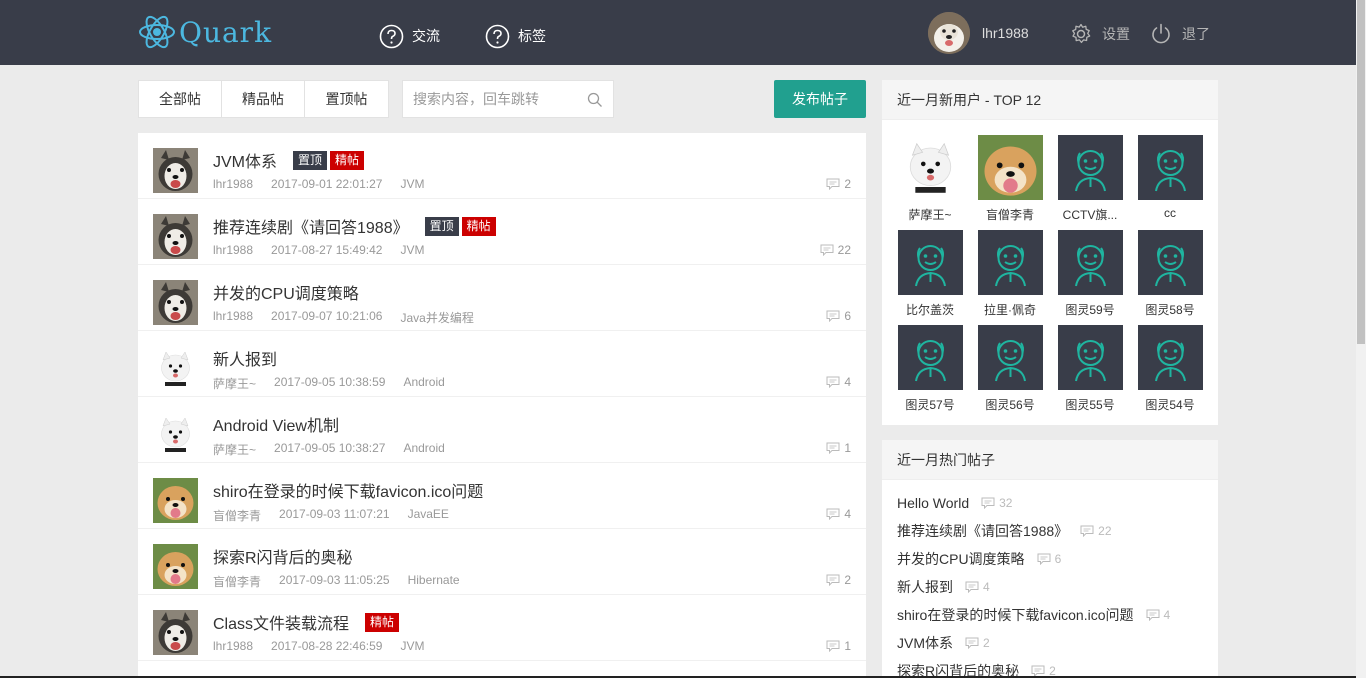 Image resolution: width=1366 pixels, height=678 pixels. Describe the element at coordinates (436, 317) in the screenshot. I see `post-category: Java并发编程` at that location.